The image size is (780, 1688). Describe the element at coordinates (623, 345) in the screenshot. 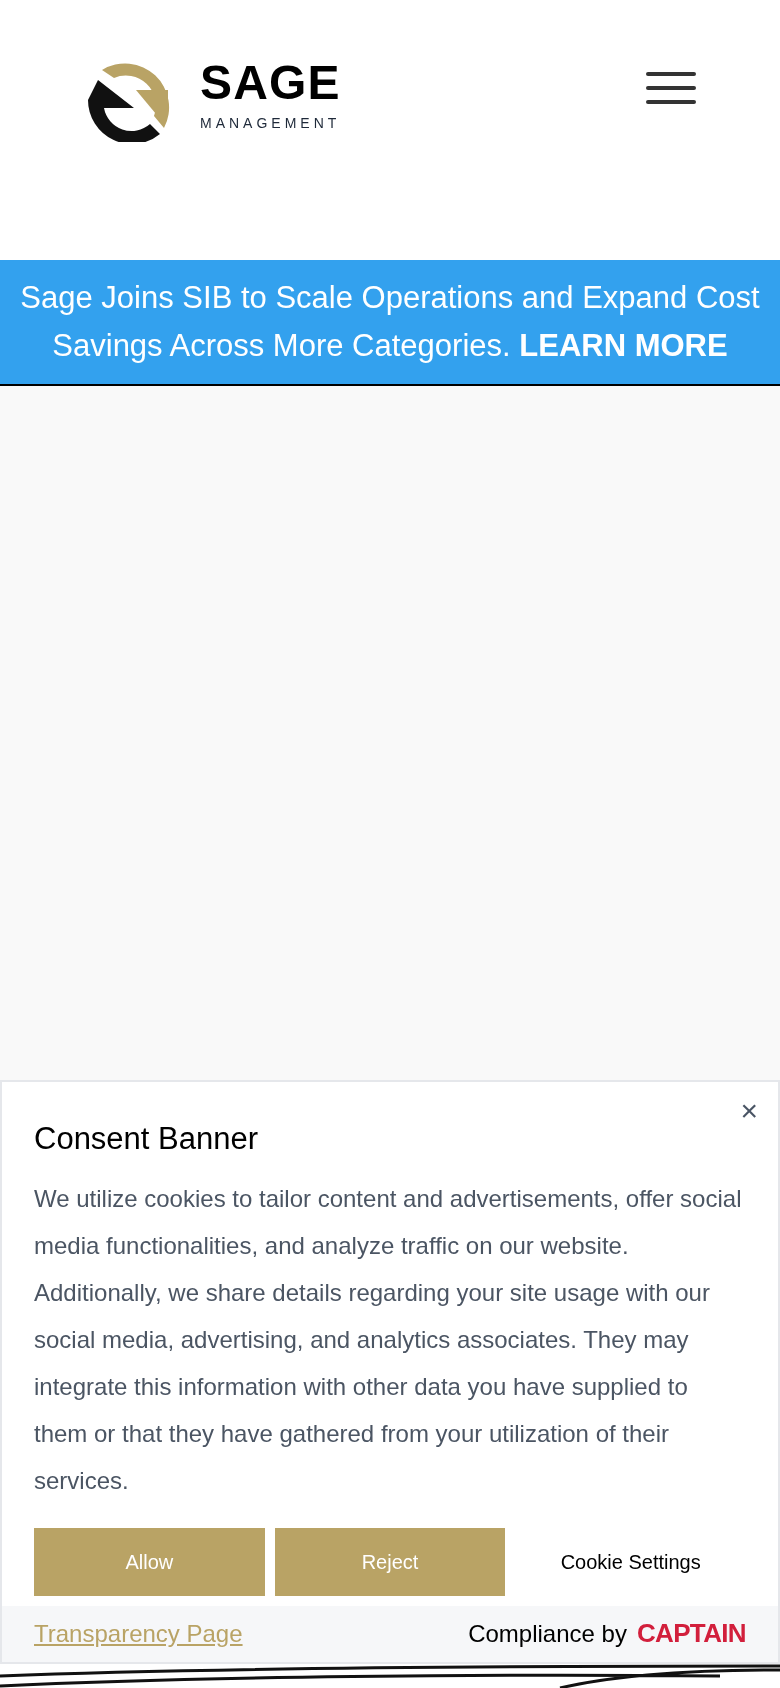

I see `learn-more-link: LEARN MORE` at that location.